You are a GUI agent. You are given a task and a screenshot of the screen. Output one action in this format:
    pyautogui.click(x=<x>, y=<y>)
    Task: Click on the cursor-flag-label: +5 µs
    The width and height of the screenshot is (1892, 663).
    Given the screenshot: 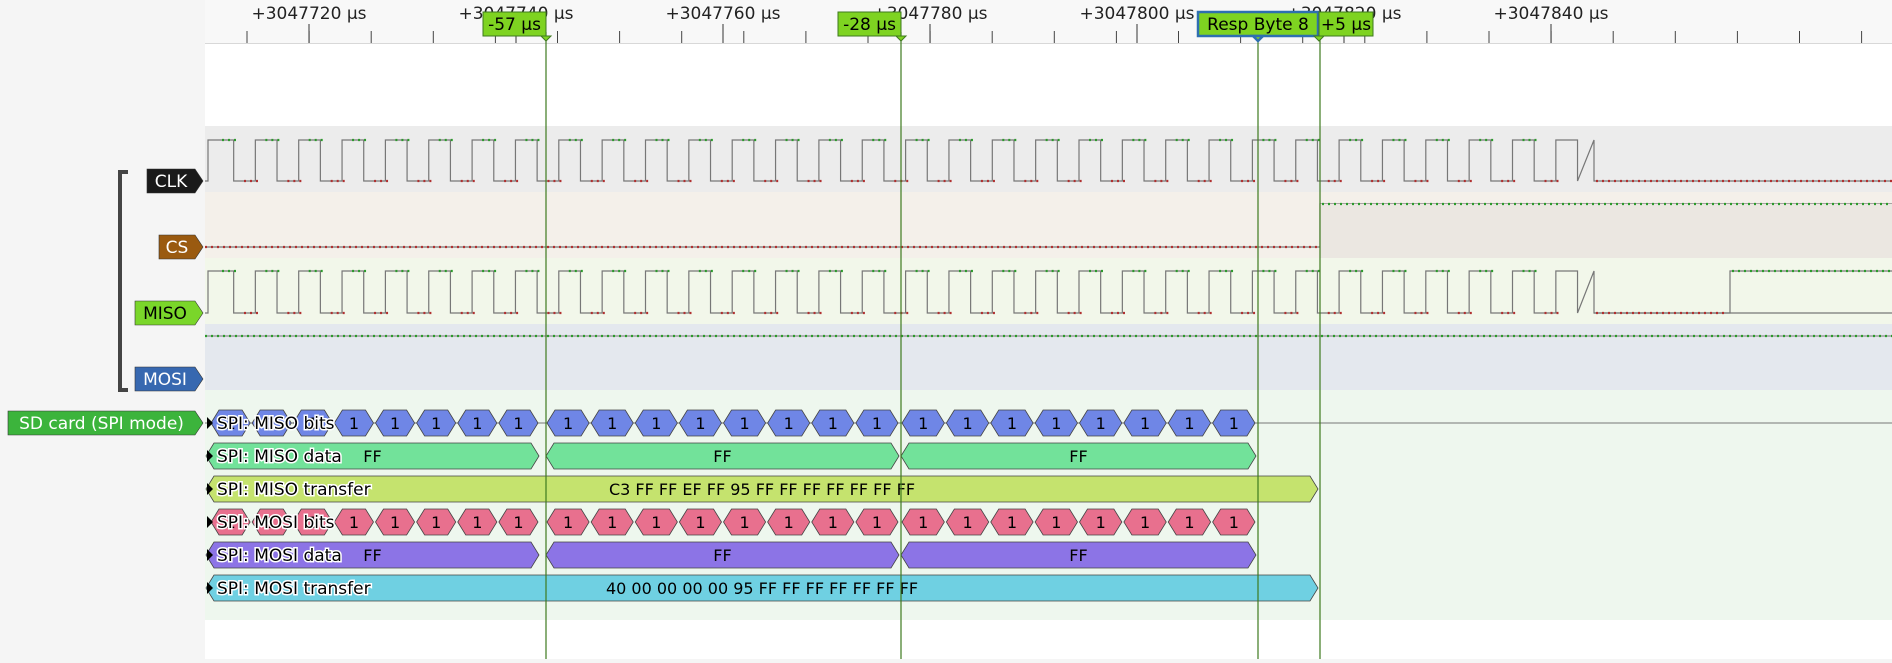 What is the action you would take?
    pyautogui.click(x=1346, y=25)
    